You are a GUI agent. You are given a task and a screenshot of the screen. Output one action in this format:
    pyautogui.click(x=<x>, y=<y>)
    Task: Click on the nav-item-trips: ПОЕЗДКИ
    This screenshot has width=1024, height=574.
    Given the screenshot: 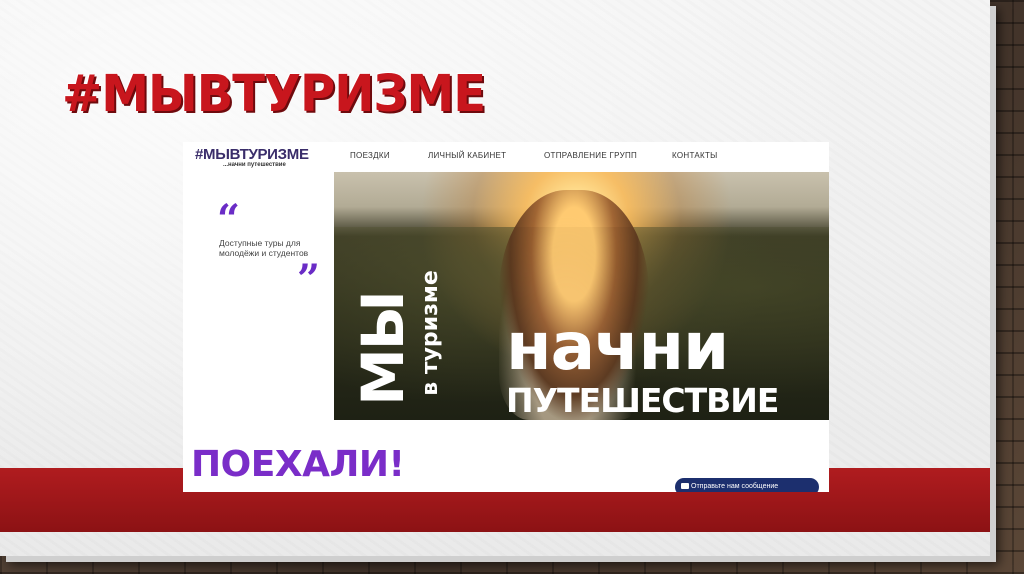 What is the action you would take?
    pyautogui.click(x=370, y=155)
    